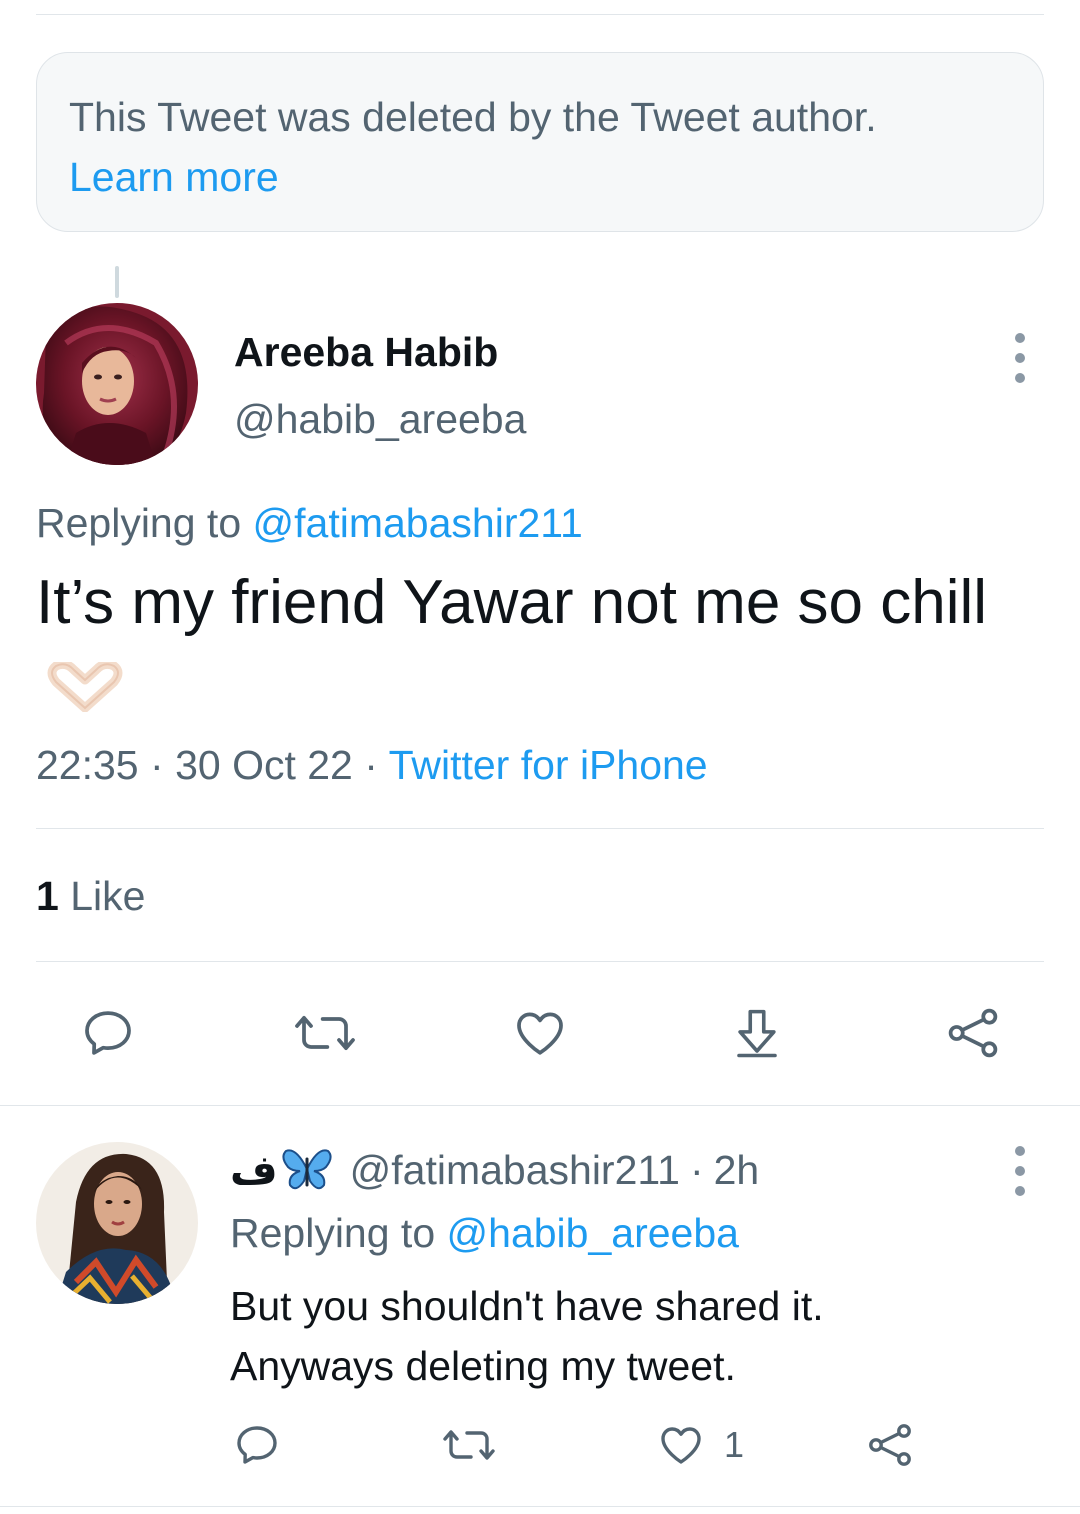 The width and height of the screenshot is (1080, 1514). I want to click on author-name: Areeba Habib, so click(366, 352).